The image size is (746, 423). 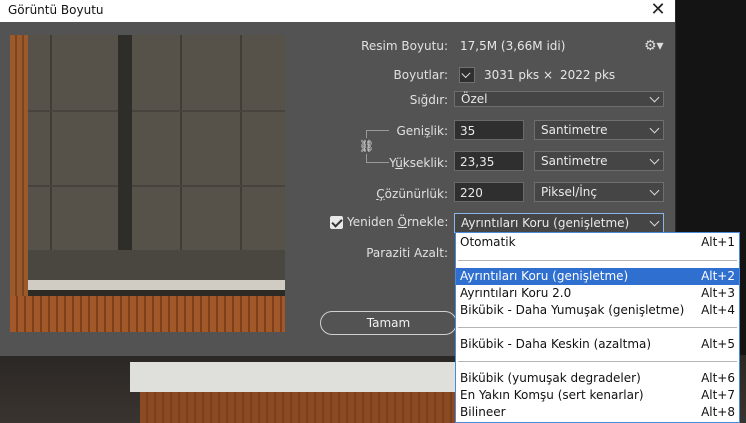 What do you see at coordinates (147, 314) in the screenshot?
I see `preview-wood-cladding` at bounding box center [147, 314].